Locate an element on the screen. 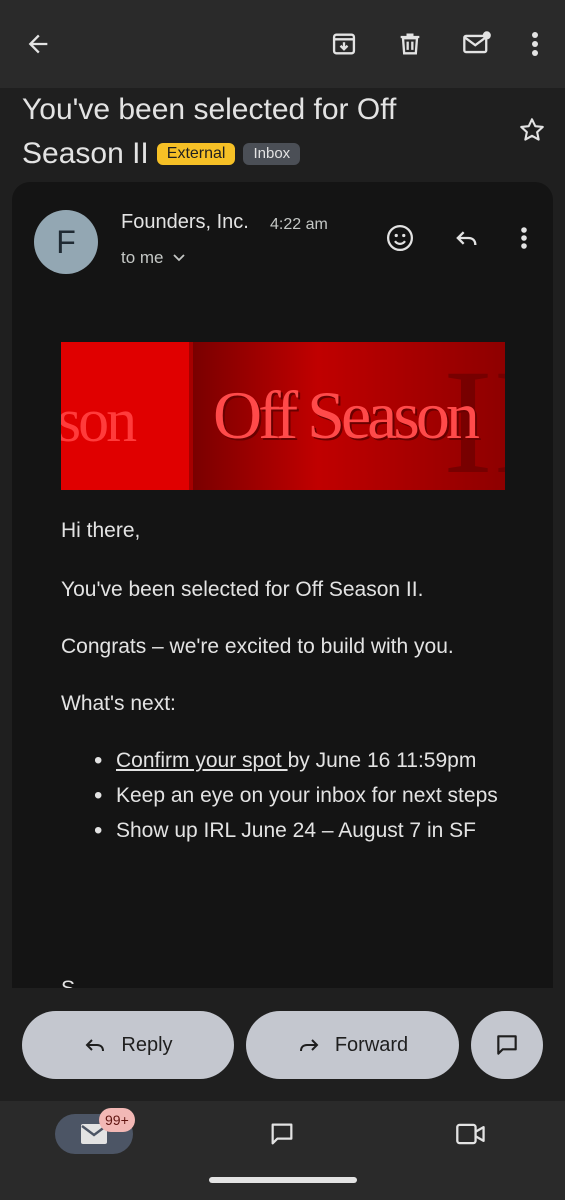 Image resolution: width=565 pixels, height=1200 pixels. recipient-details-toggle: to me is located at coordinates (153, 258).